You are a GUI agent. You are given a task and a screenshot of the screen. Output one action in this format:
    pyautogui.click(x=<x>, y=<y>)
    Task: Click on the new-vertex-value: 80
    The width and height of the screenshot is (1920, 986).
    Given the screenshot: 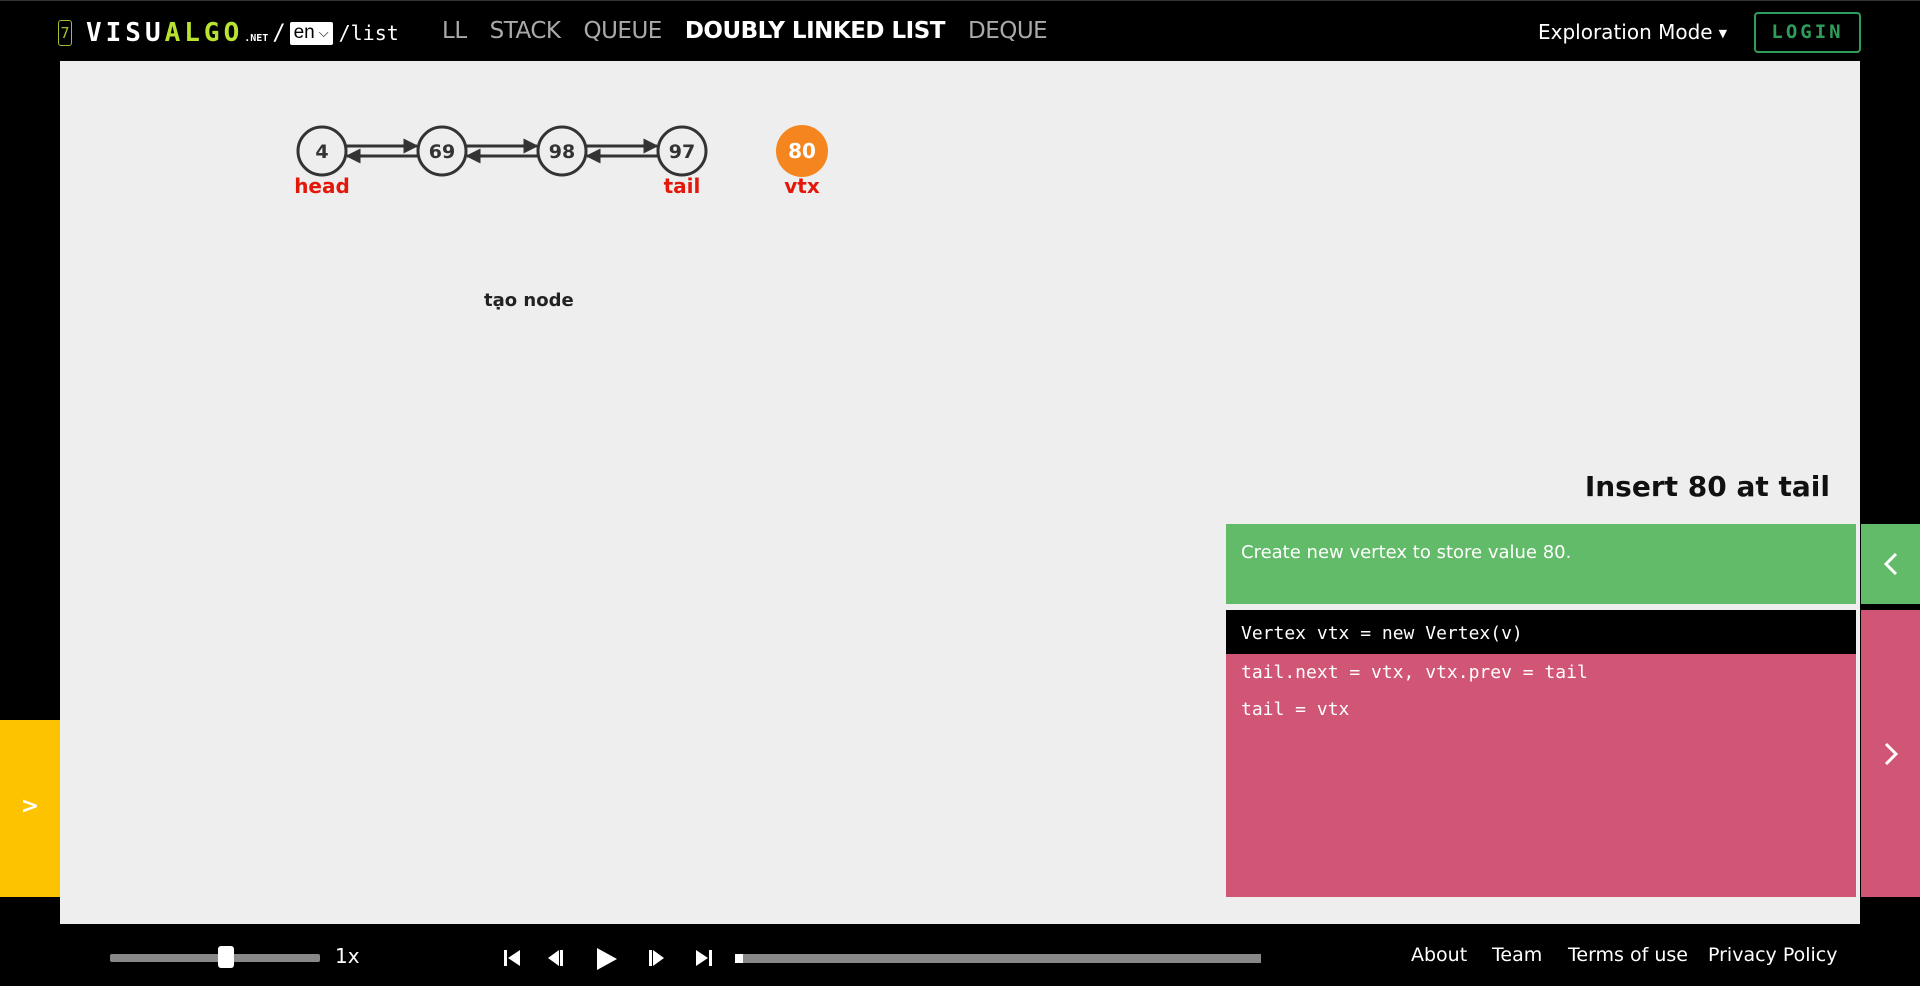 What is the action you would take?
    pyautogui.click(x=802, y=151)
    